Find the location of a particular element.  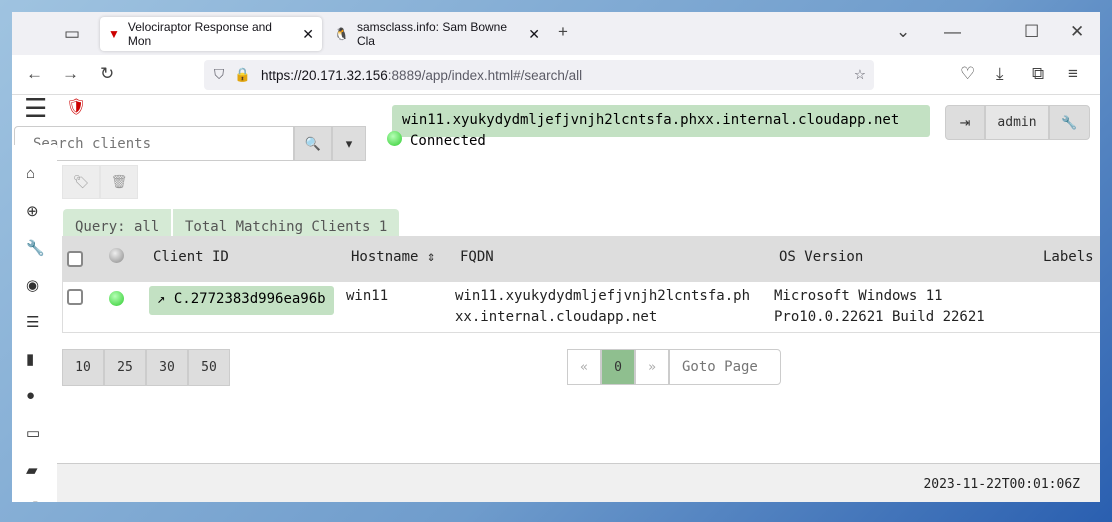

tab-velociraptor: ▼ Velociraptor Response and Mon ✕ is located at coordinates (211, 34).